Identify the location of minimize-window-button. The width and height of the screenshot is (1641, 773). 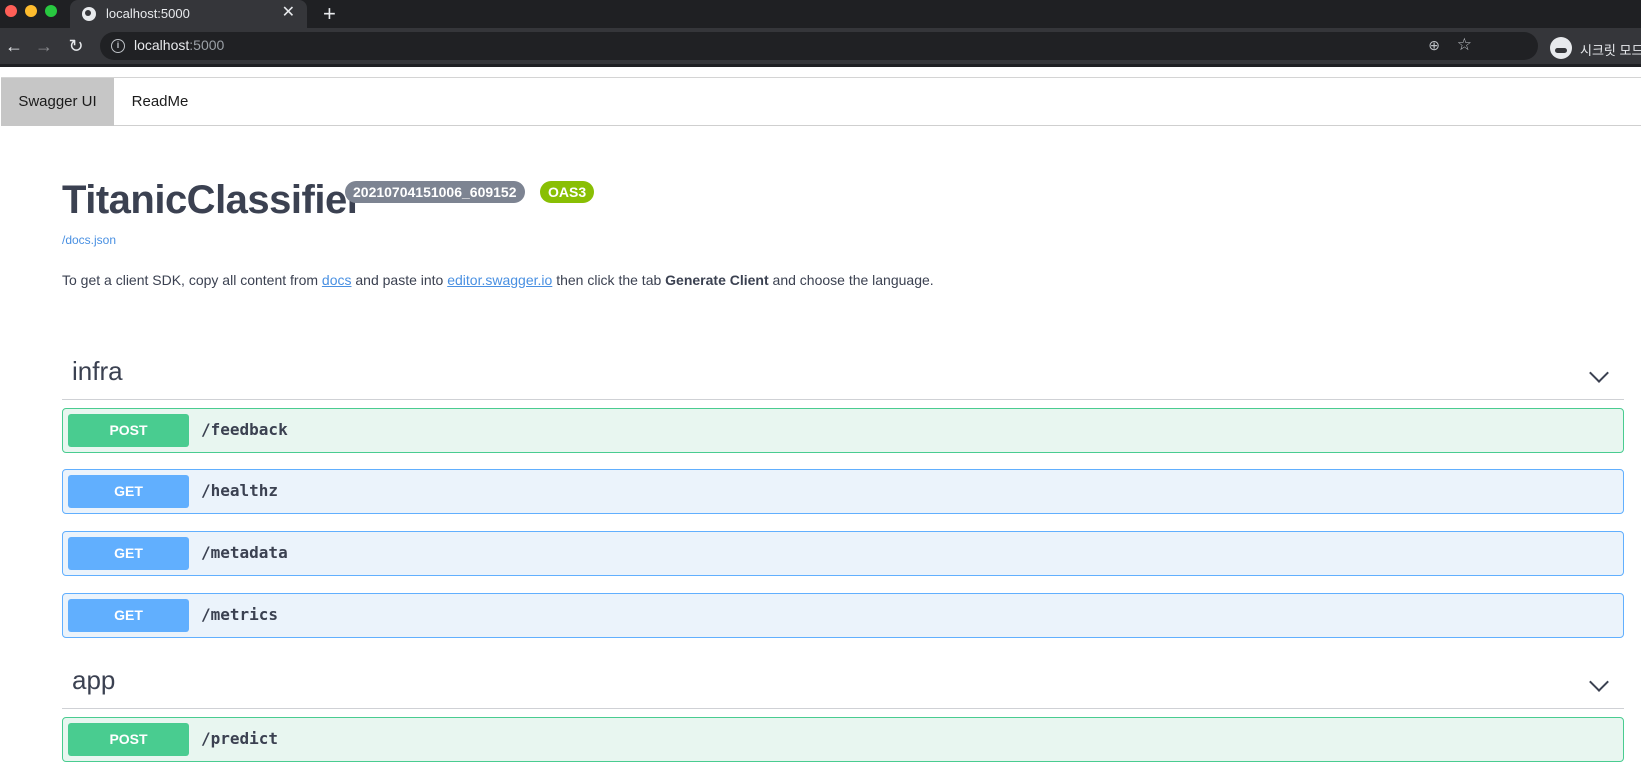
(31, 11).